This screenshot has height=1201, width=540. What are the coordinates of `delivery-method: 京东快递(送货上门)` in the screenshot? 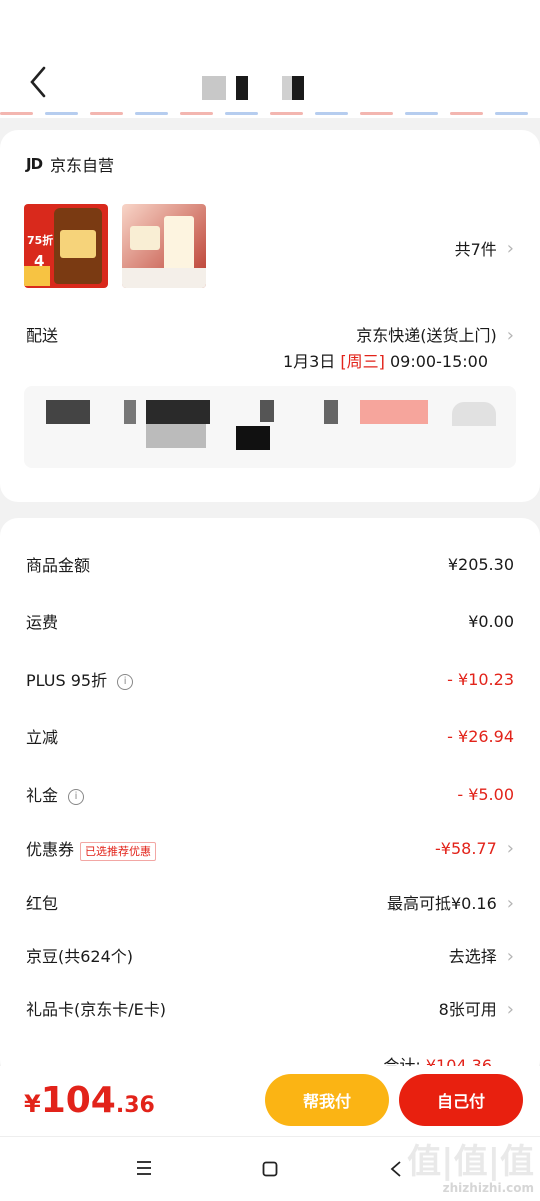 It's located at (426, 335).